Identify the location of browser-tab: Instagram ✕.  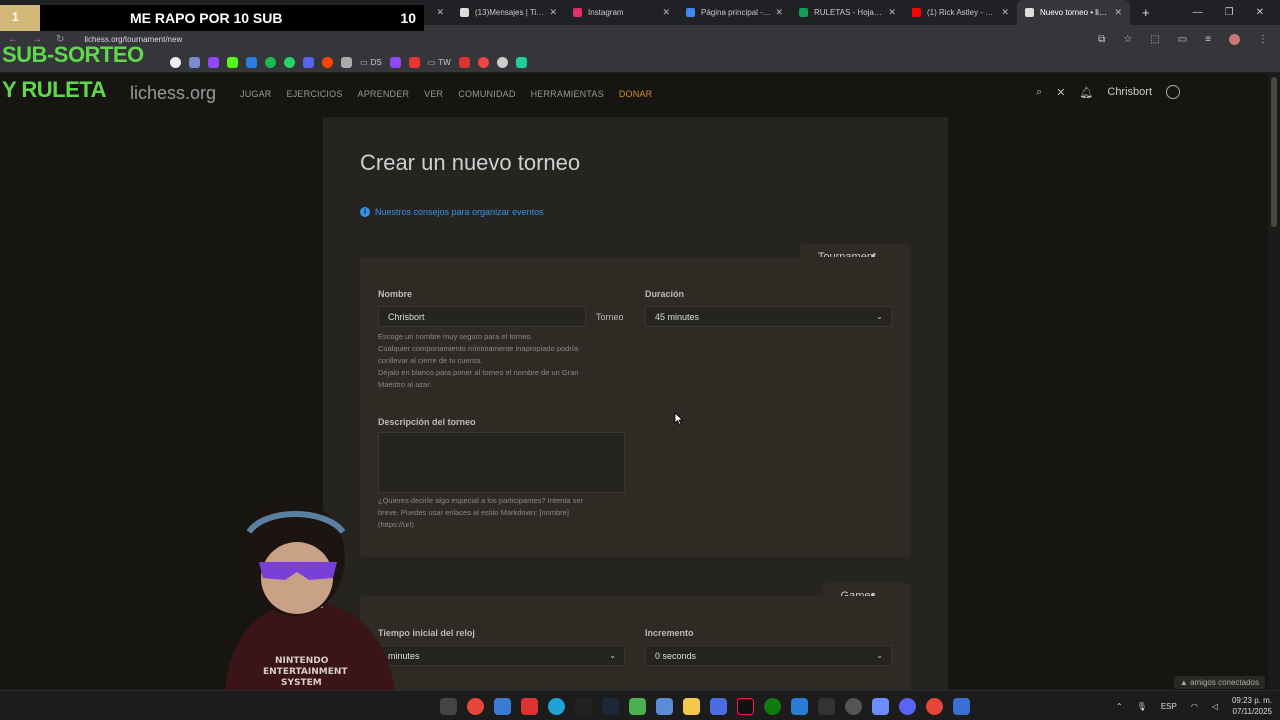
(621, 12).